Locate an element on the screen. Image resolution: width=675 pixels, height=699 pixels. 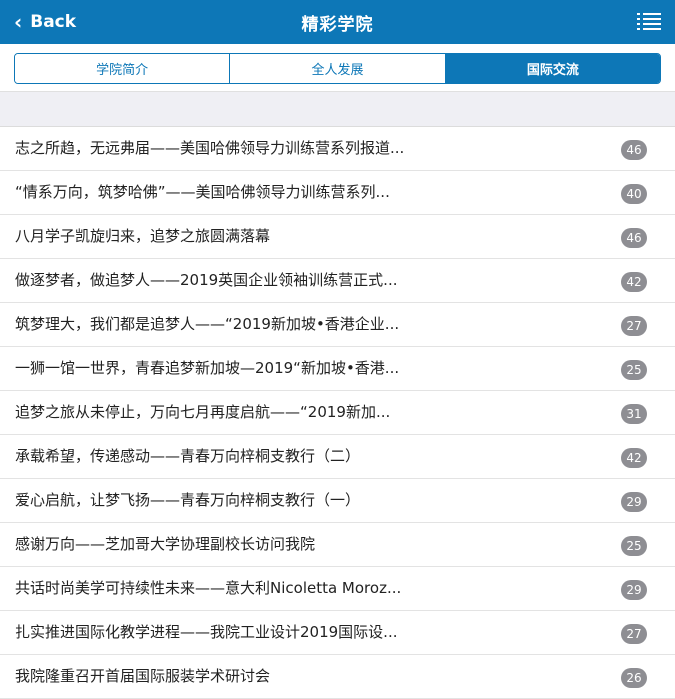
tab-whole-person-development: 全人发展 is located at coordinates (337, 68).